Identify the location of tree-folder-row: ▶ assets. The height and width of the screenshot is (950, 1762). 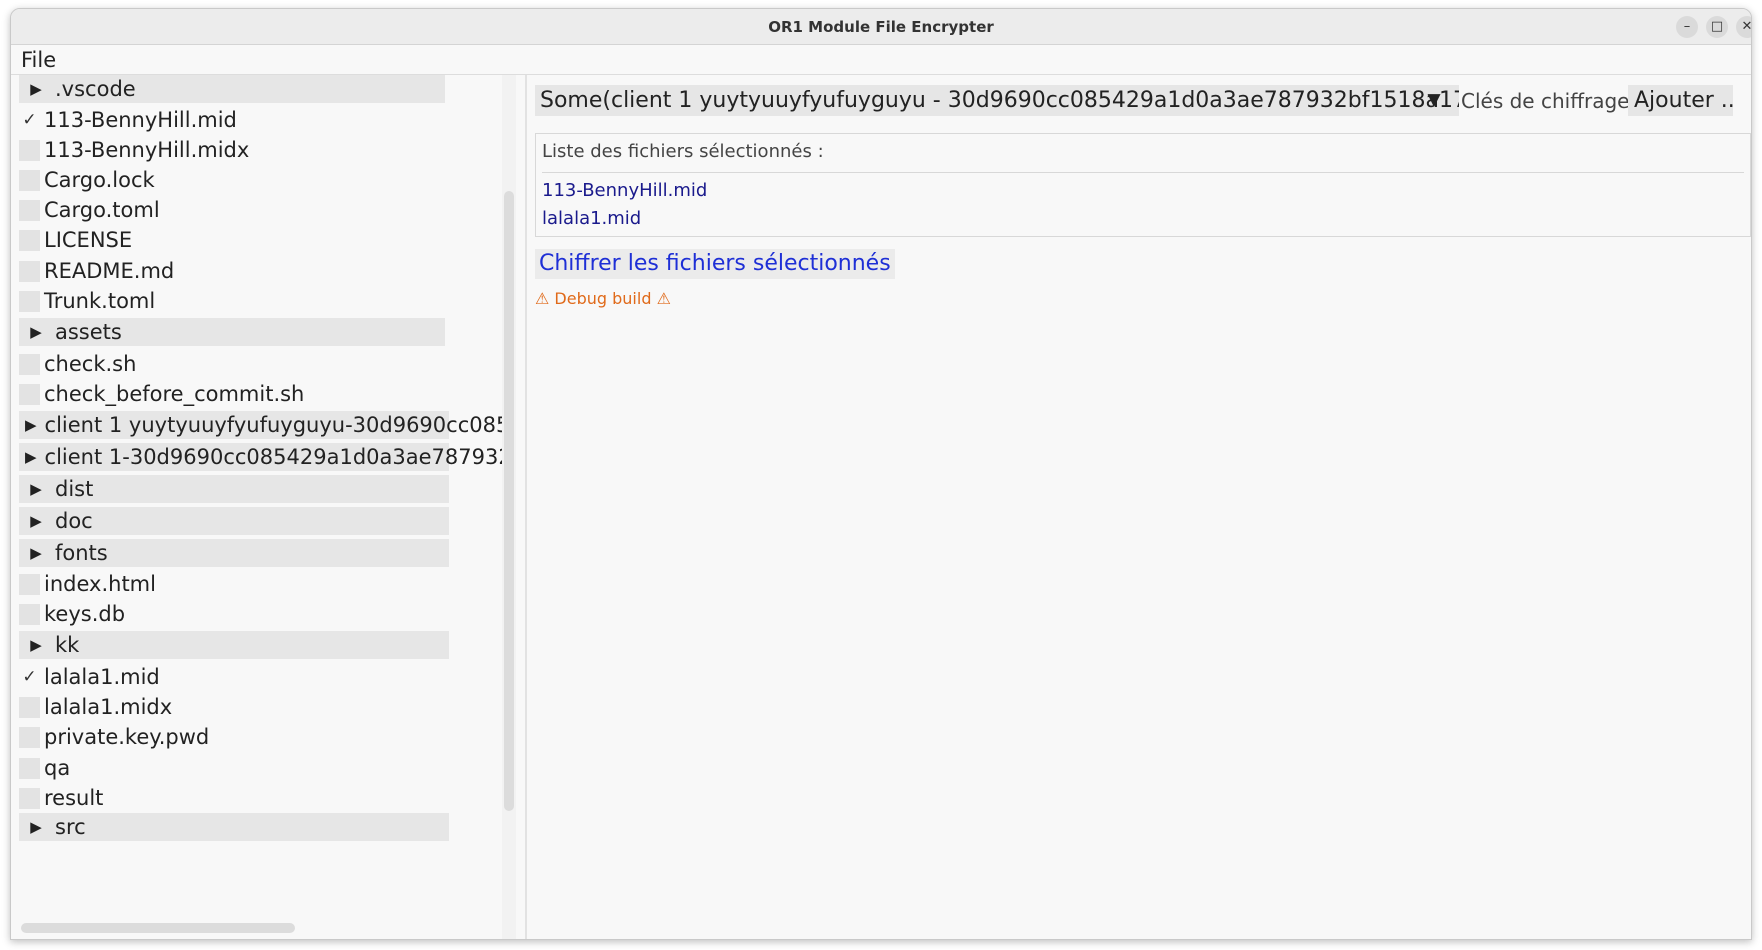
(232, 332).